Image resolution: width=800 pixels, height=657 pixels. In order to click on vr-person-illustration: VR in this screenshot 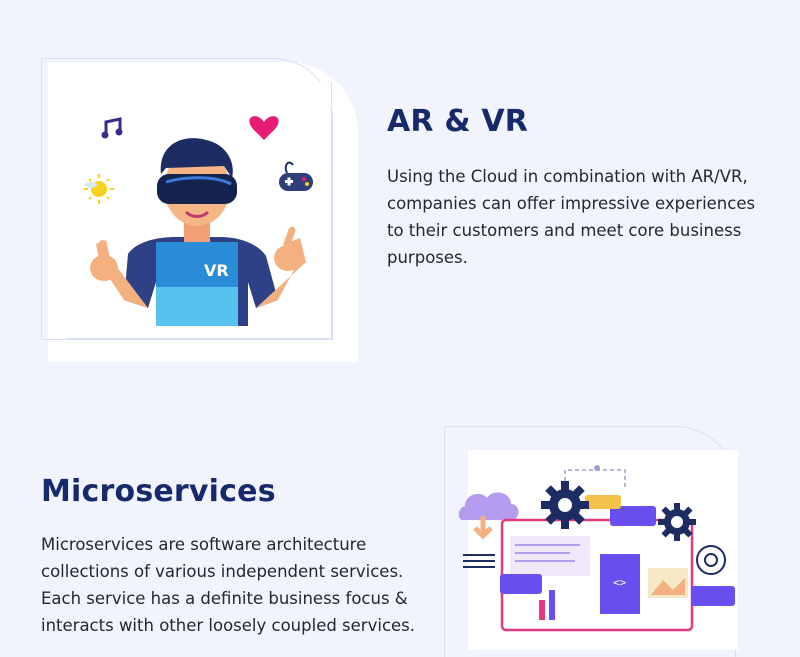, I will do `click(198, 221)`.